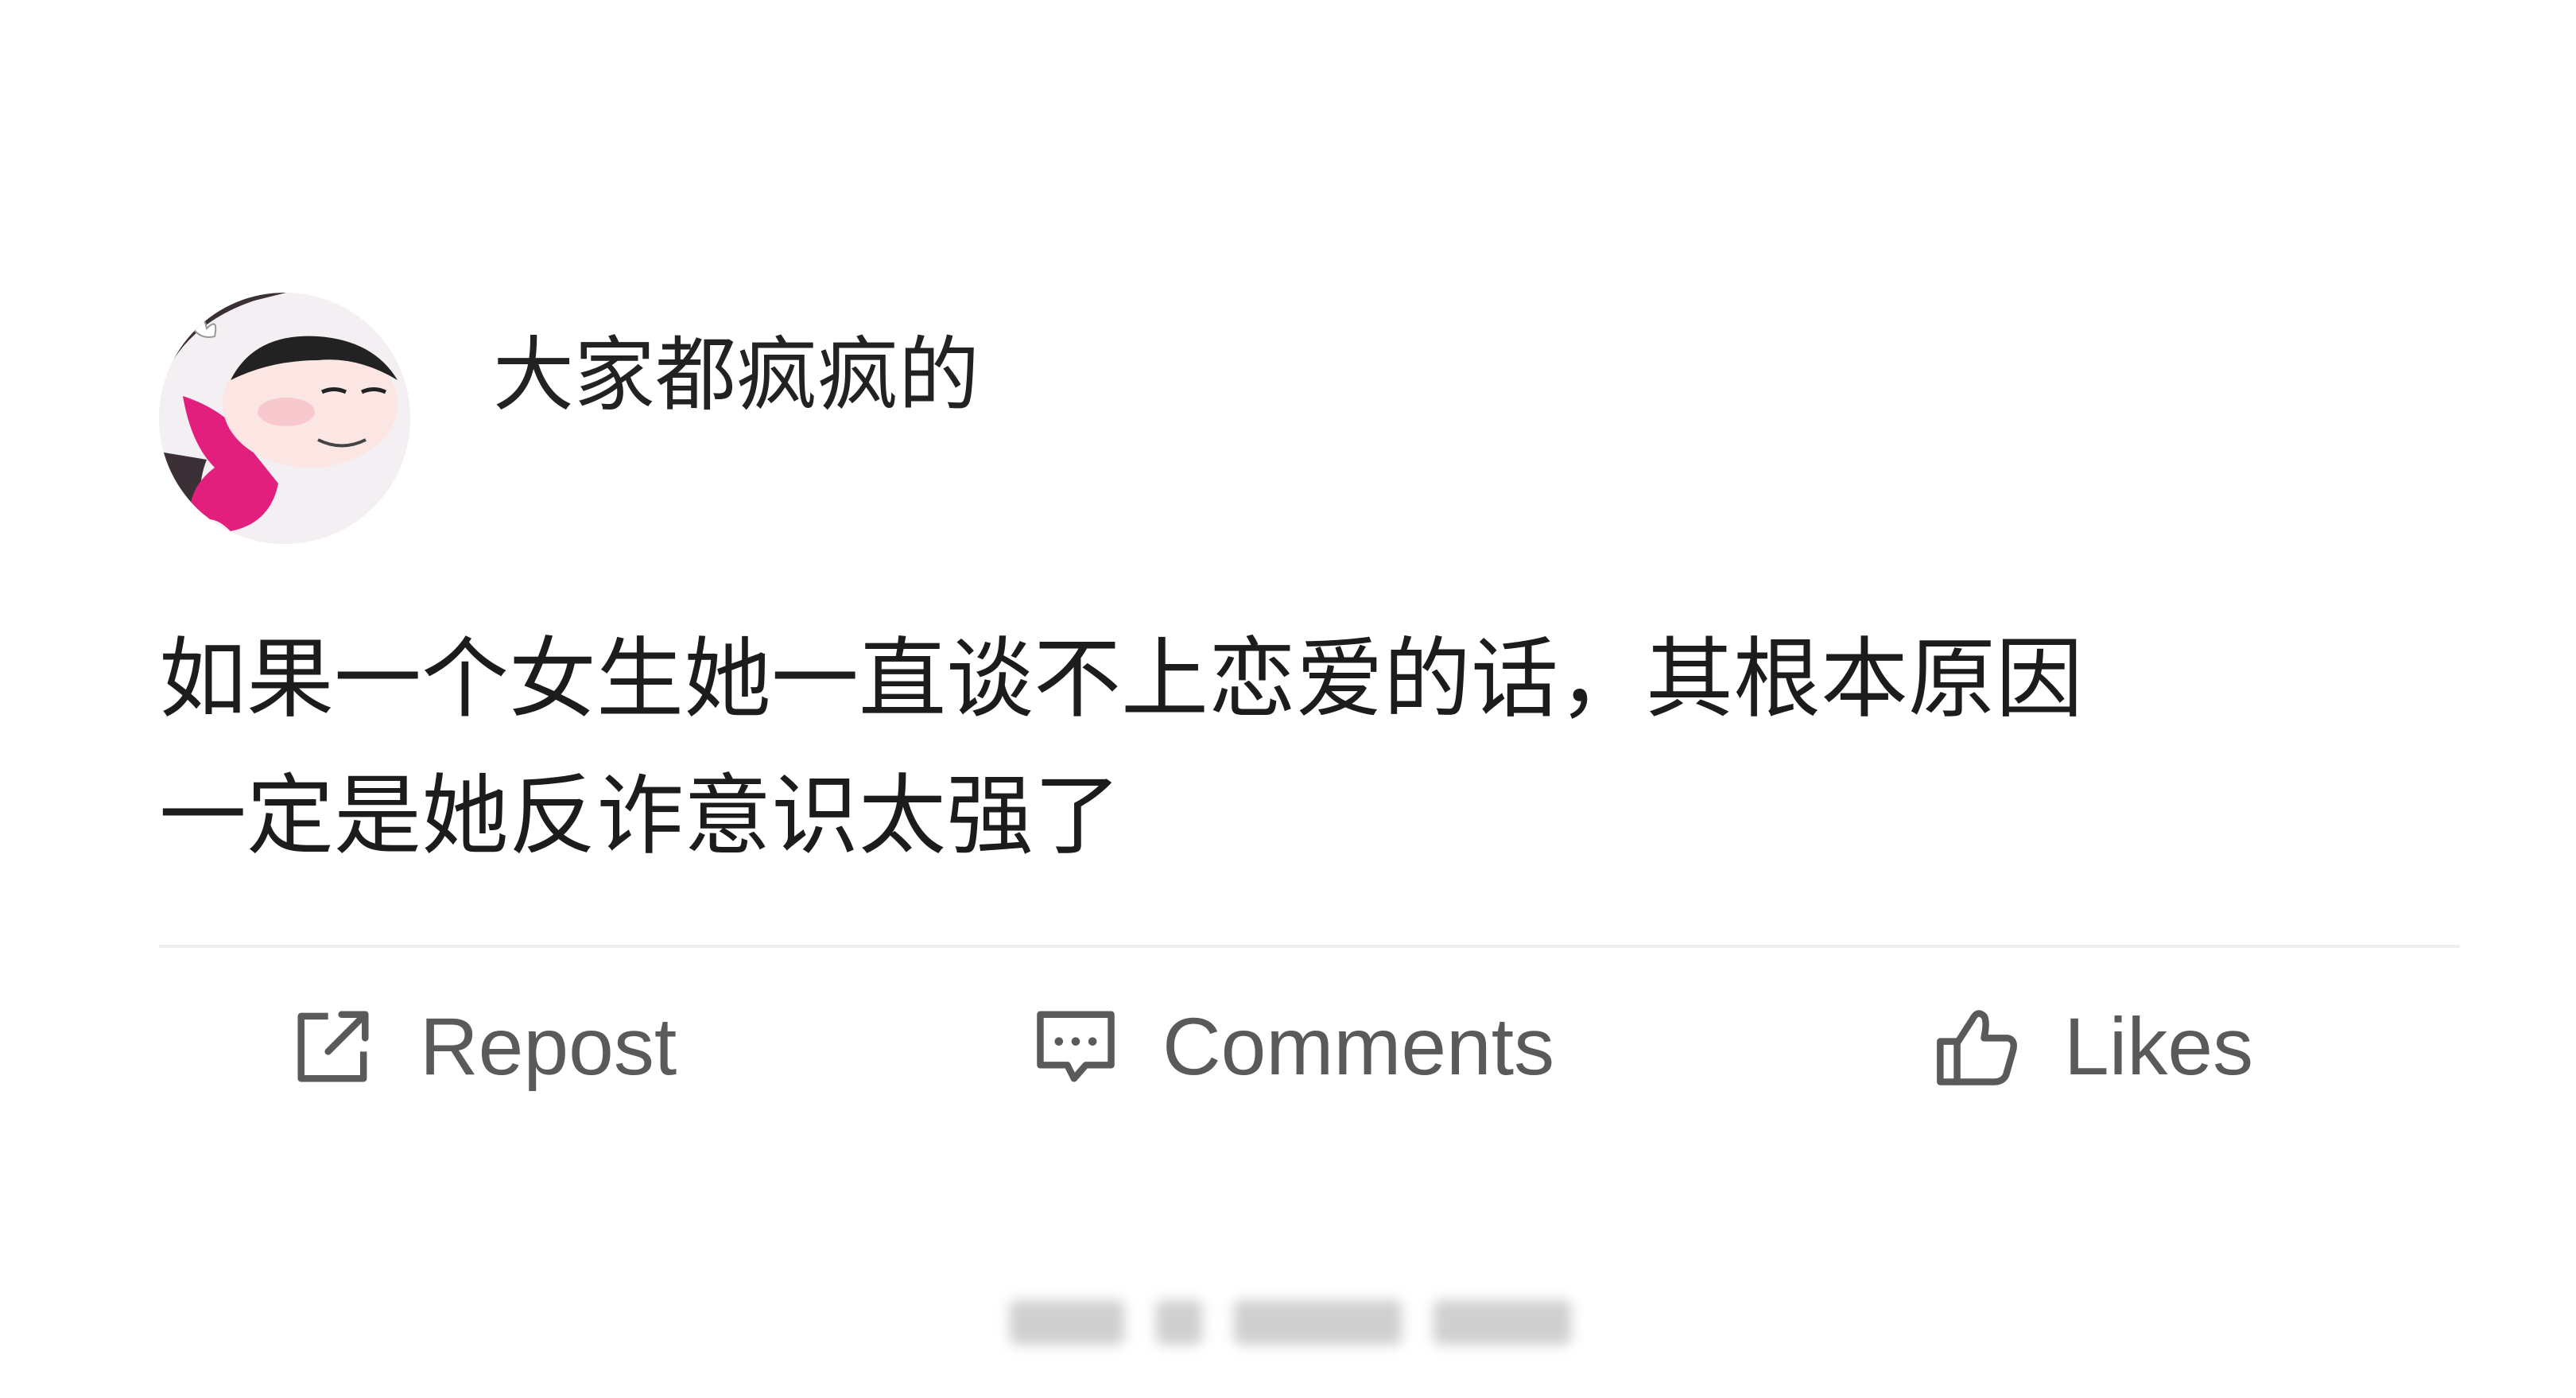 This screenshot has height=1398, width=2576. What do you see at coordinates (548, 1046) in the screenshot?
I see `repost-label: Repost` at bounding box center [548, 1046].